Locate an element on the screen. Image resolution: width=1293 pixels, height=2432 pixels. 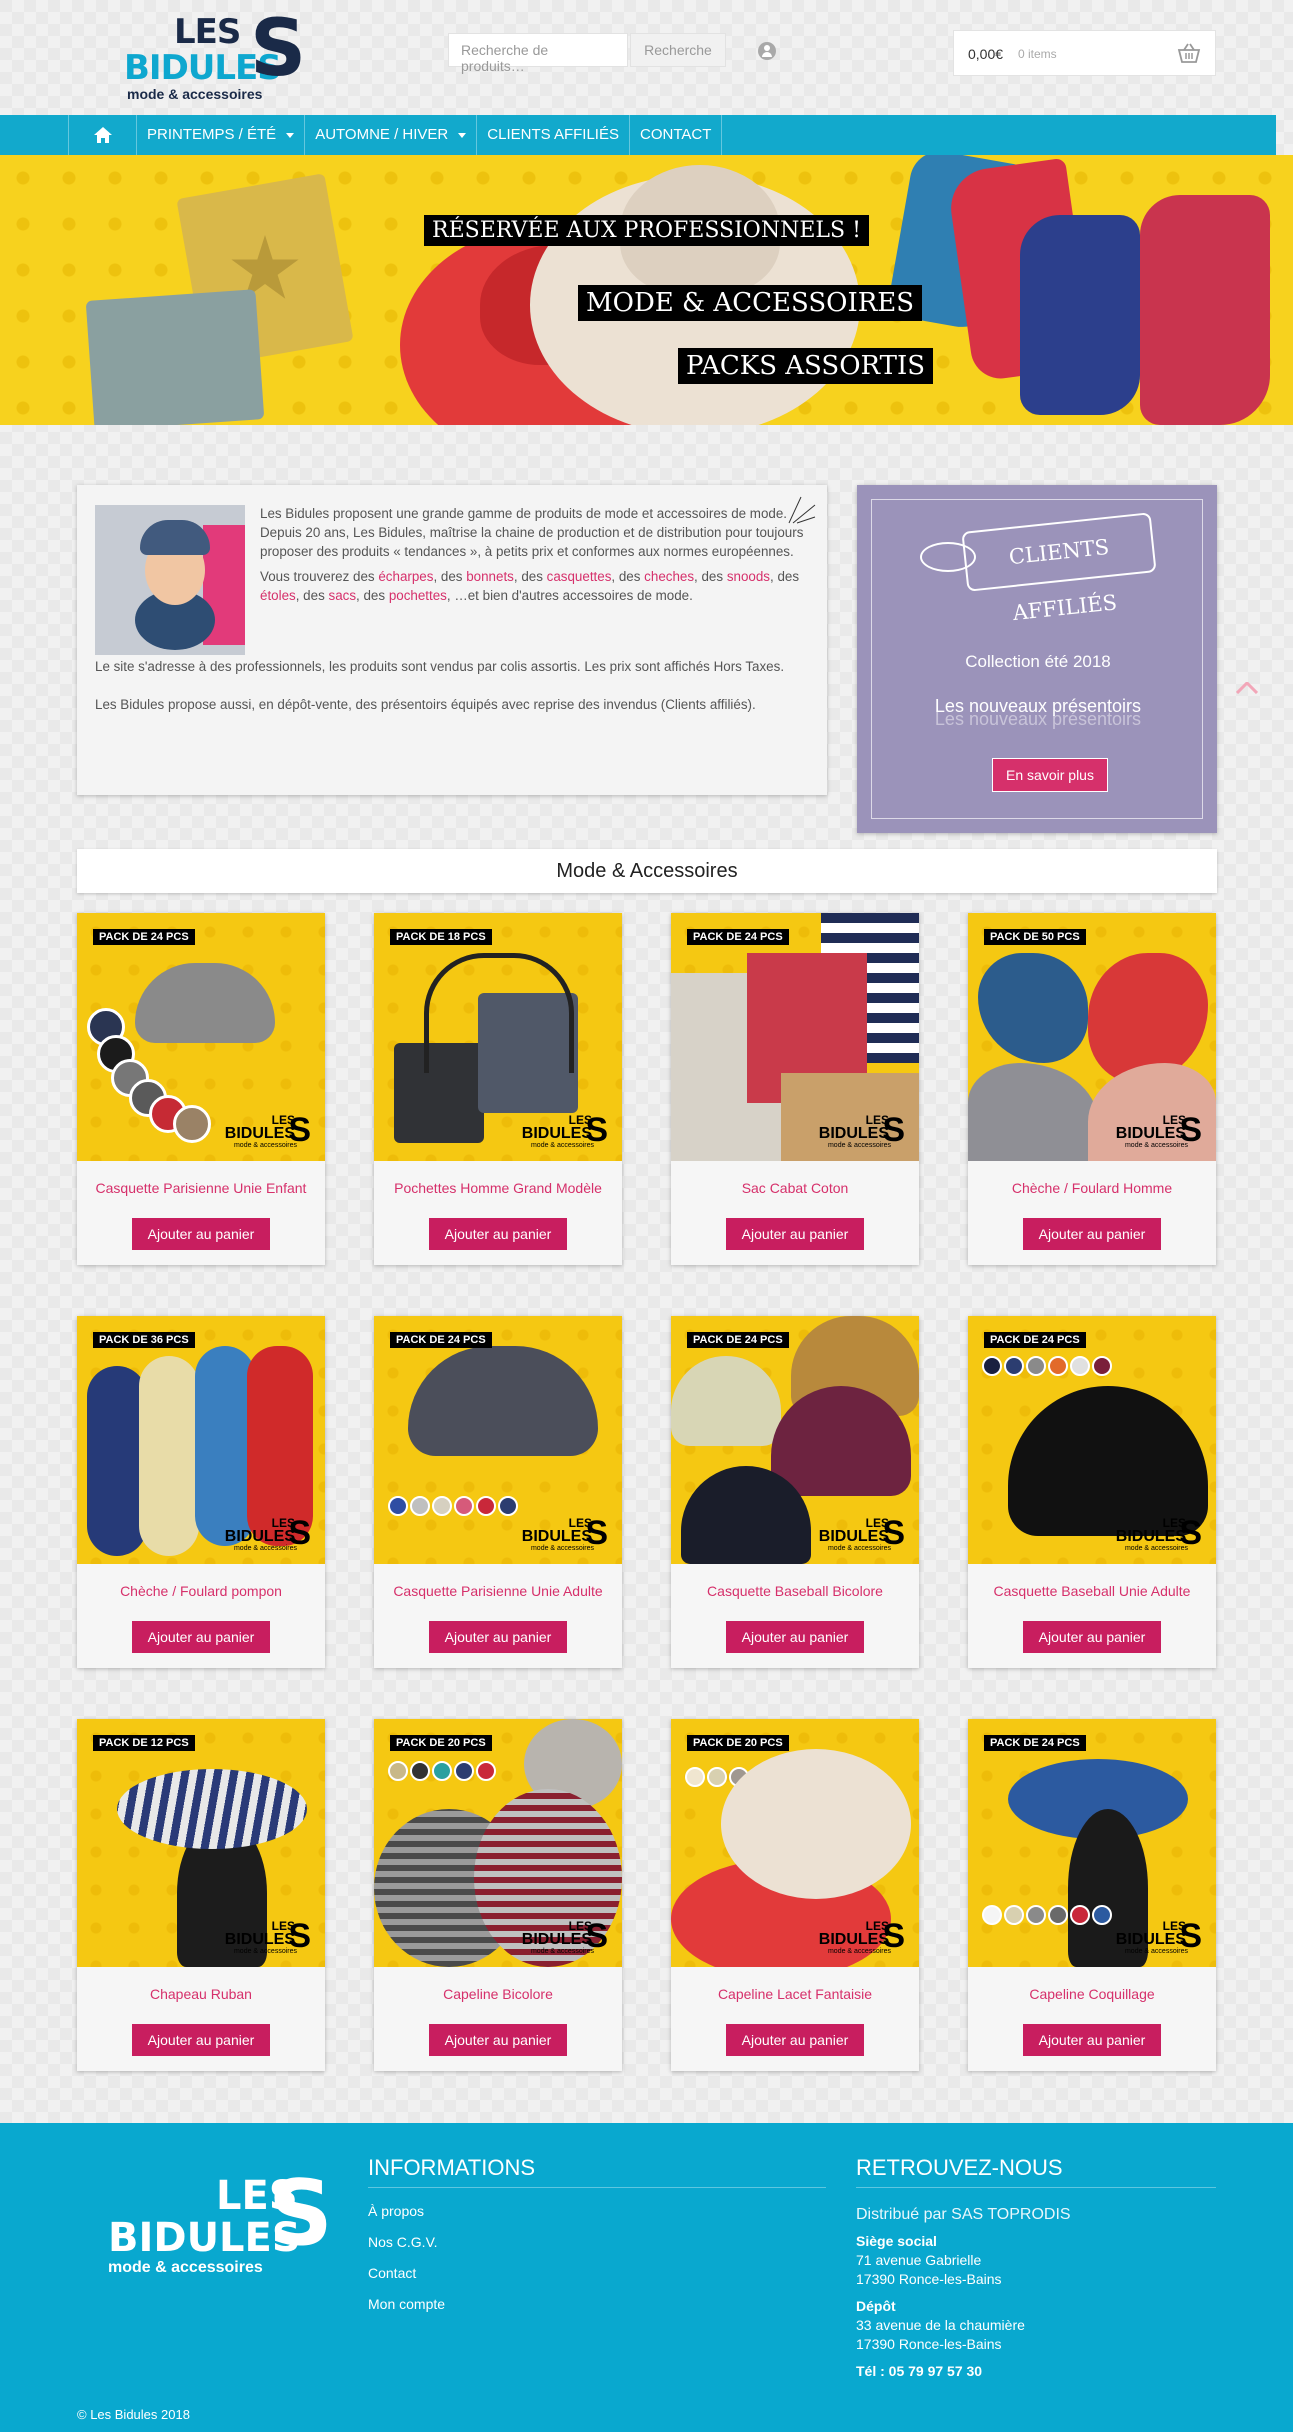
mini-cart: 0,00€ 0 items is located at coordinates (1084, 53).